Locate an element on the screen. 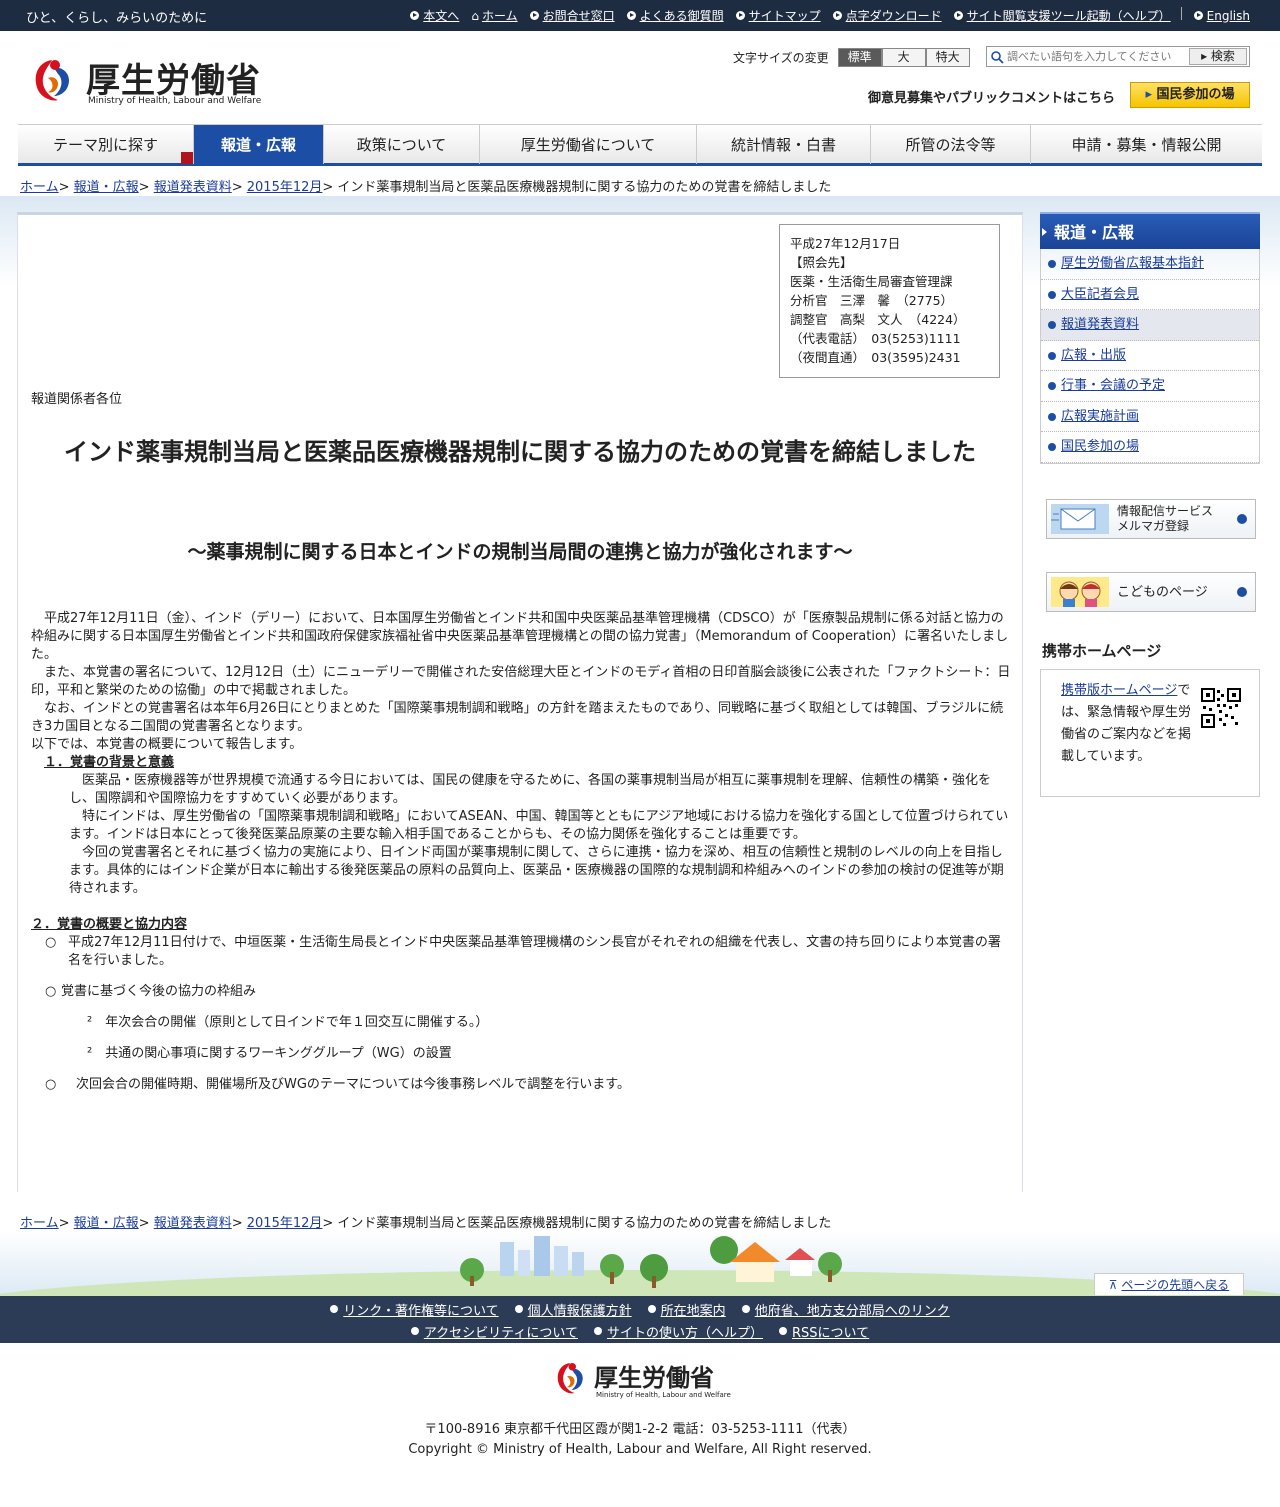 Image resolution: width=1280 pixels, height=1507 pixels. nav-item-themes: テーマ別に探す is located at coordinates (106, 144).